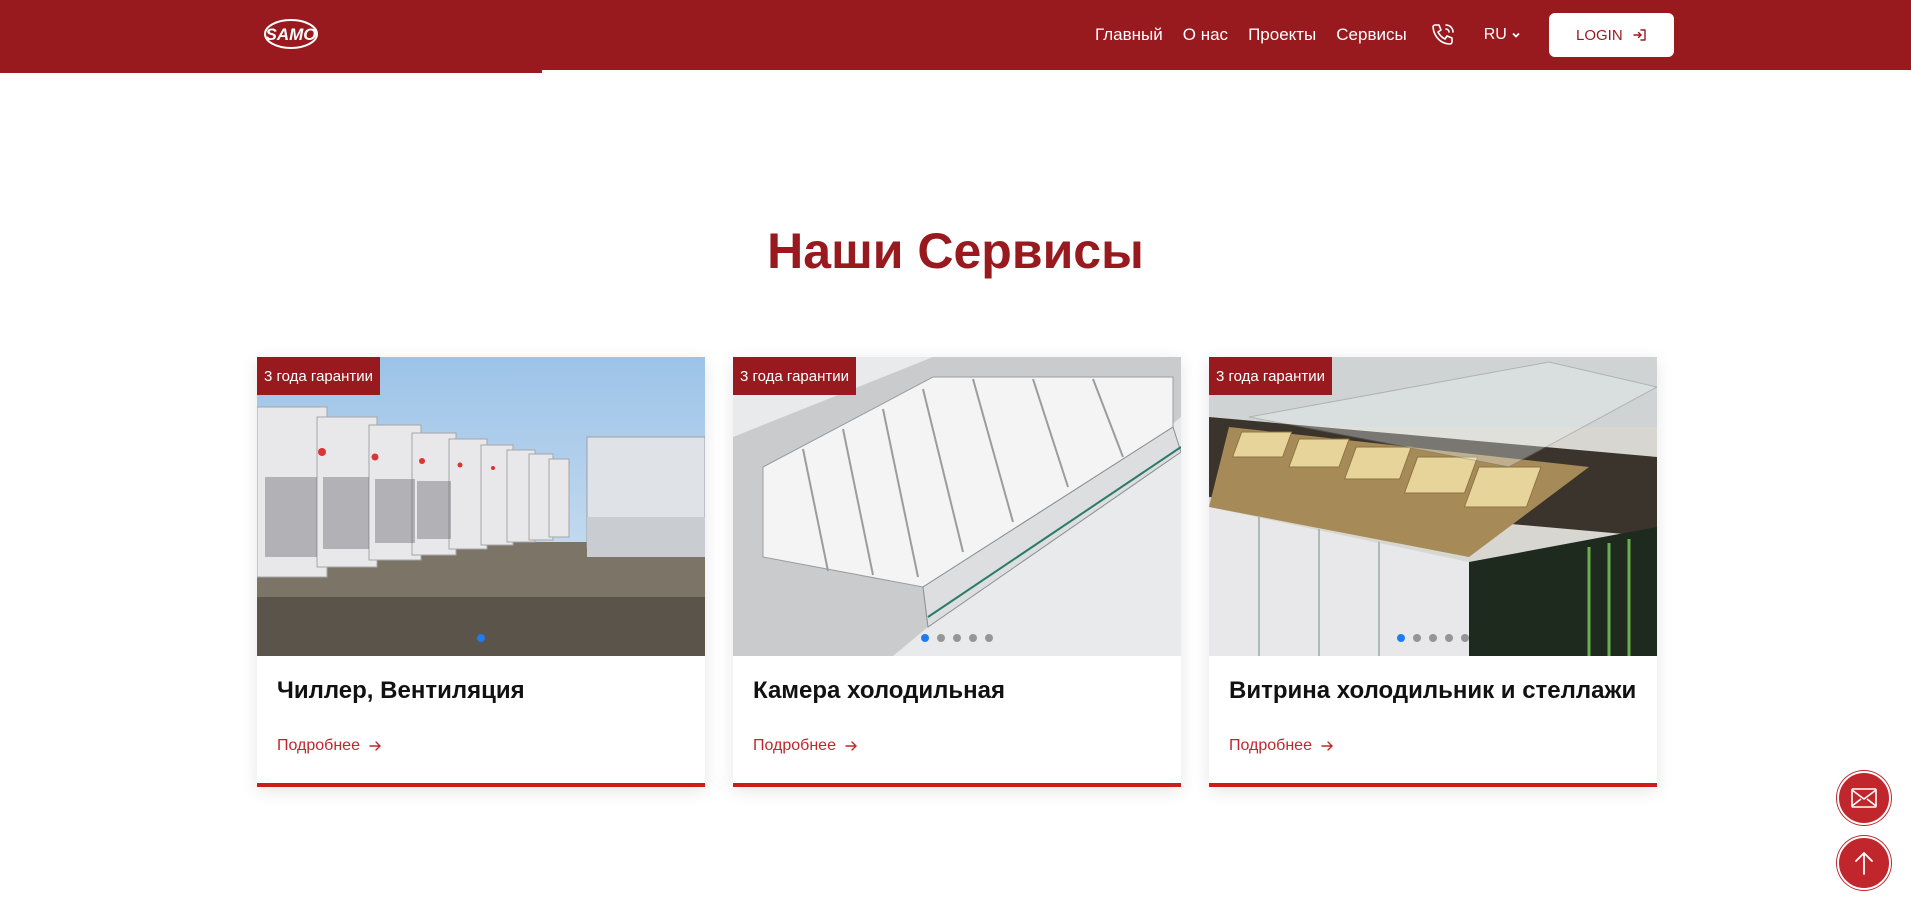  I want to click on card-title: Чиллер, Вентиляция, so click(401, 690).